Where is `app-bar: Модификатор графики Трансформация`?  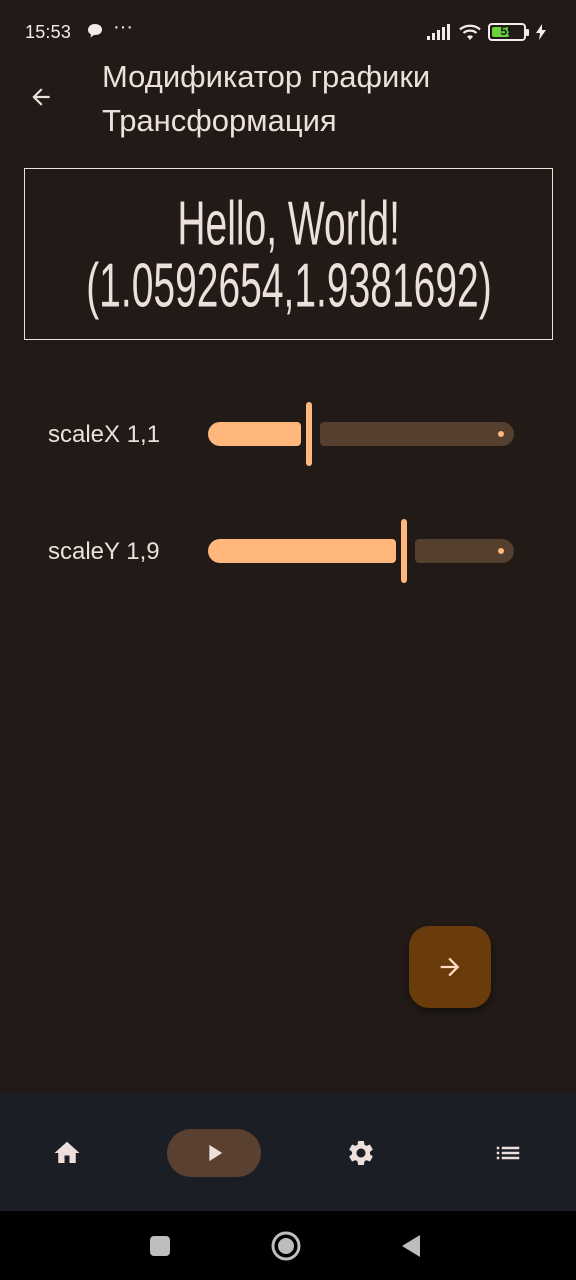
app-bar: Модификатор графики Трансформация is located at coordinates (288, 105).